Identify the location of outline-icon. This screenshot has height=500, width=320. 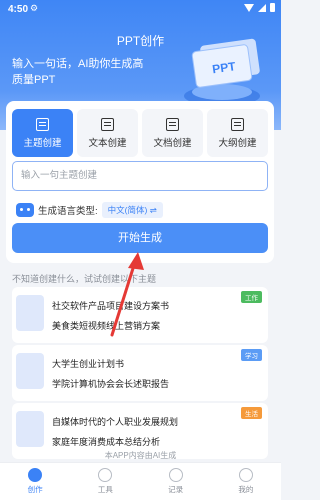
(237, 124).